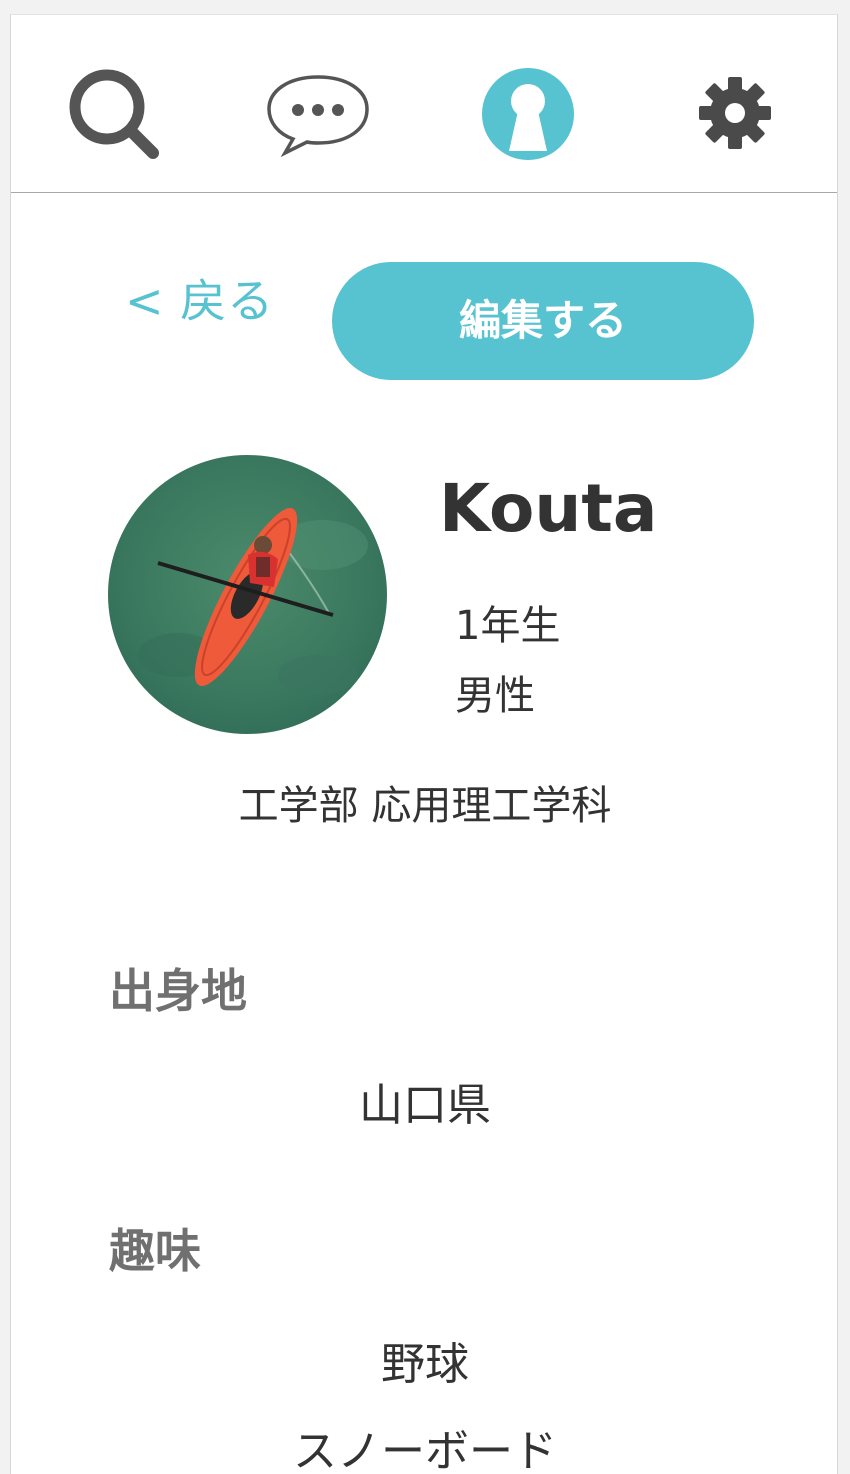  I want to click on profile-name: Kouta, so click(548, 508).